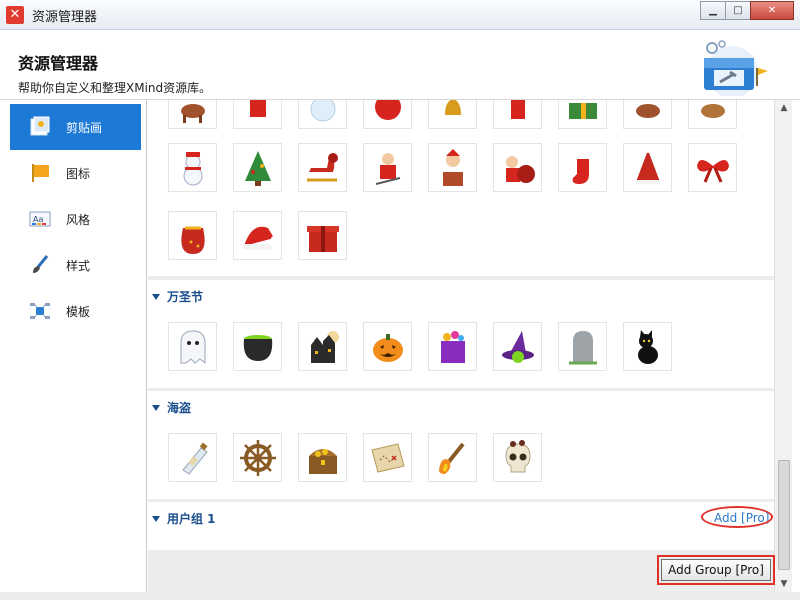 Image resolution: width=800 pixels, height=600 pixels. I want to click on clipart-ship-wheel, so click(257, 457).